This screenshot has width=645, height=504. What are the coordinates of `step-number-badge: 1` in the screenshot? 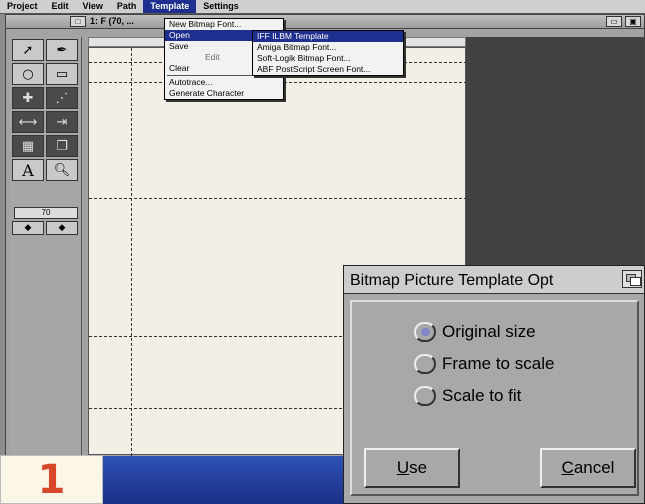 It's located at (51, 479).